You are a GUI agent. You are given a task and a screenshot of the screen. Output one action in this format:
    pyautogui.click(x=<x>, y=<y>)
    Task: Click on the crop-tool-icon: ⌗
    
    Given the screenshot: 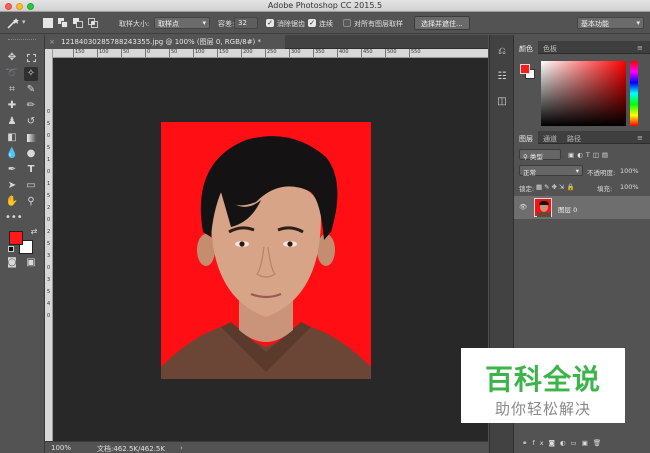 What is the action you would take?
    pyautogui.click(x=12, y=90)
    